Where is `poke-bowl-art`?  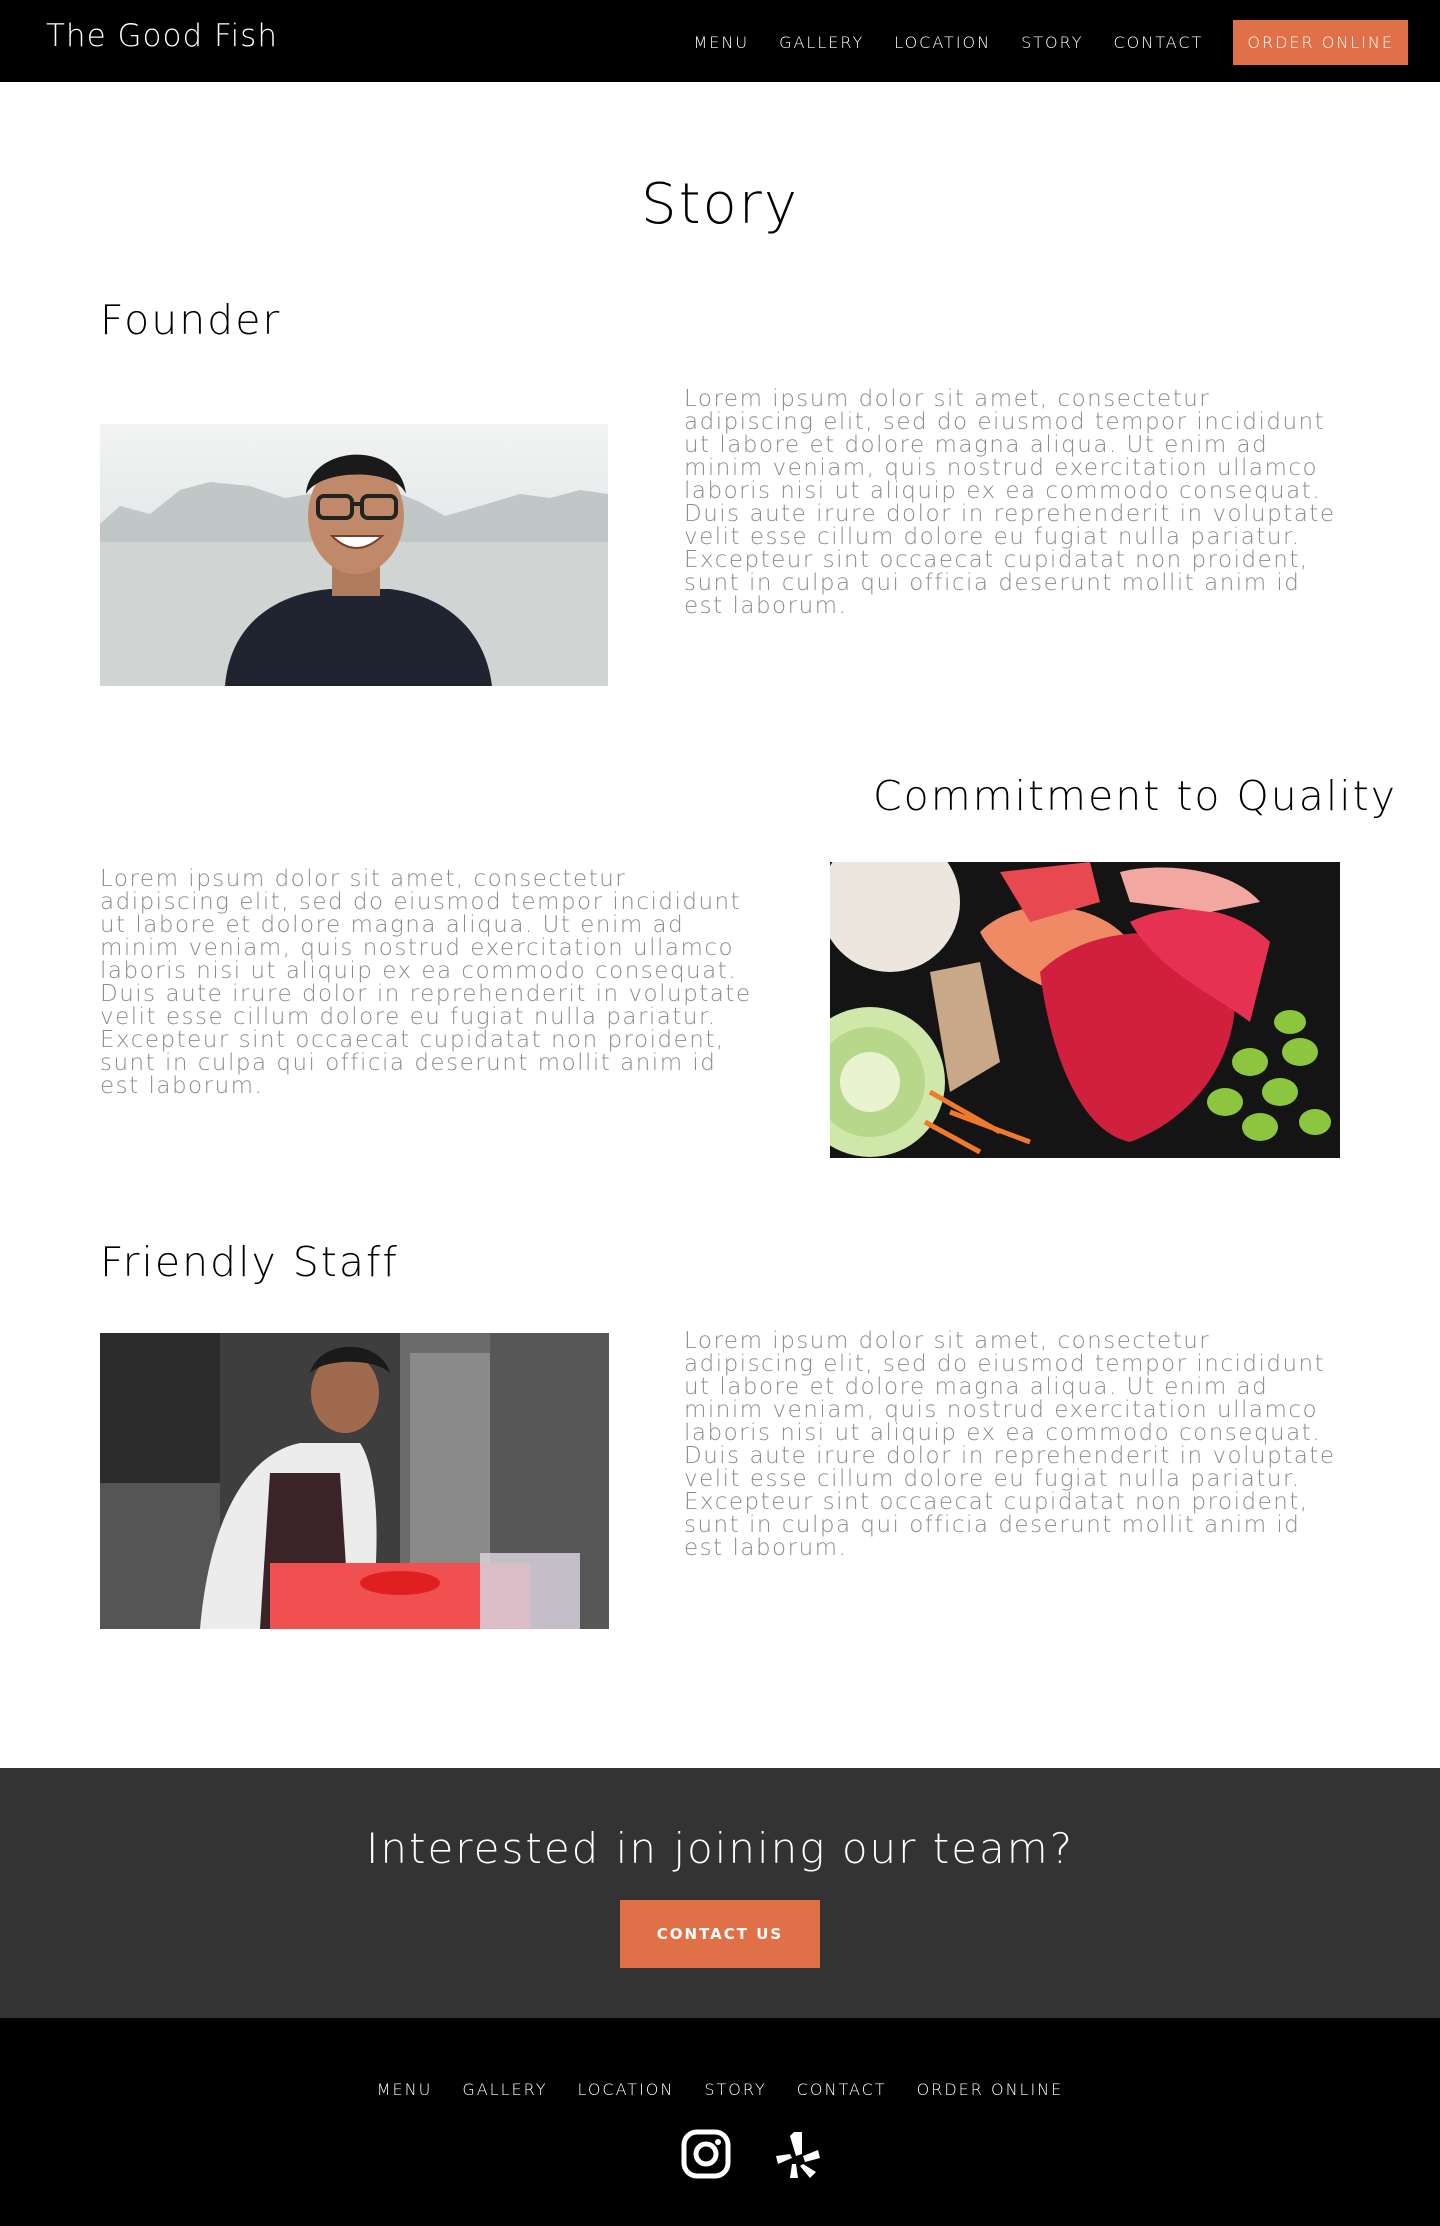
poke-bowl-art is located at coordinates (1085, 1010).